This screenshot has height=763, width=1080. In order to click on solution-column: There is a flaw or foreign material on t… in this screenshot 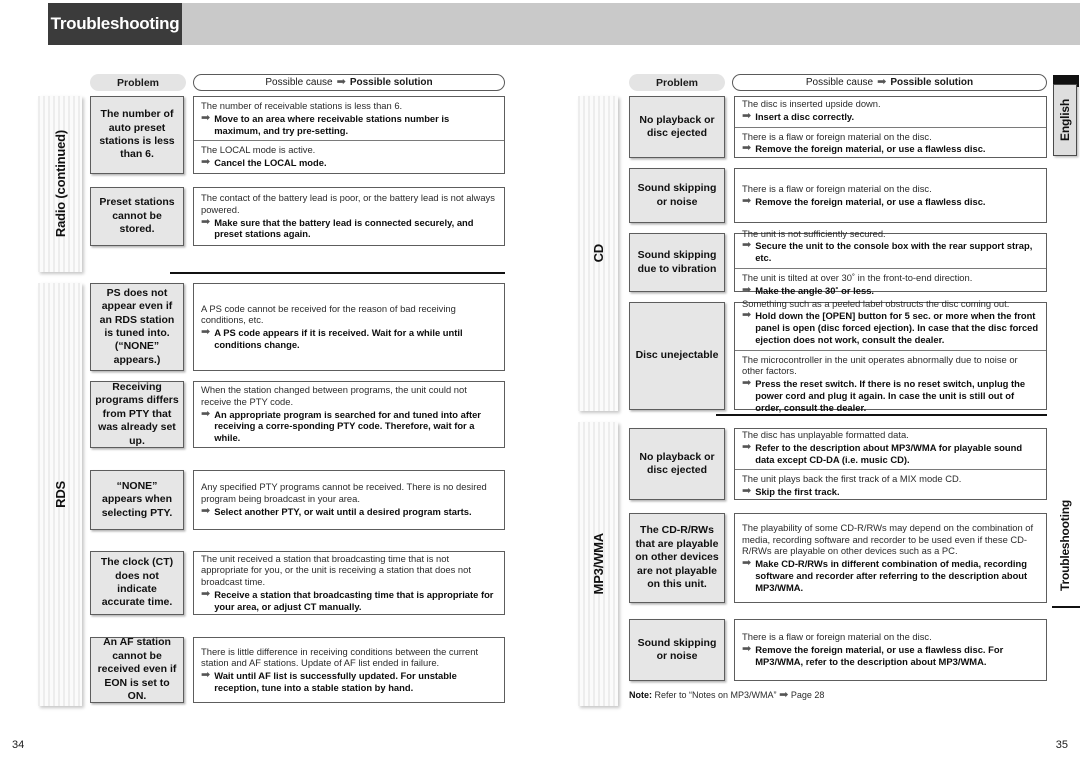, I will do `click(890, 650)`.